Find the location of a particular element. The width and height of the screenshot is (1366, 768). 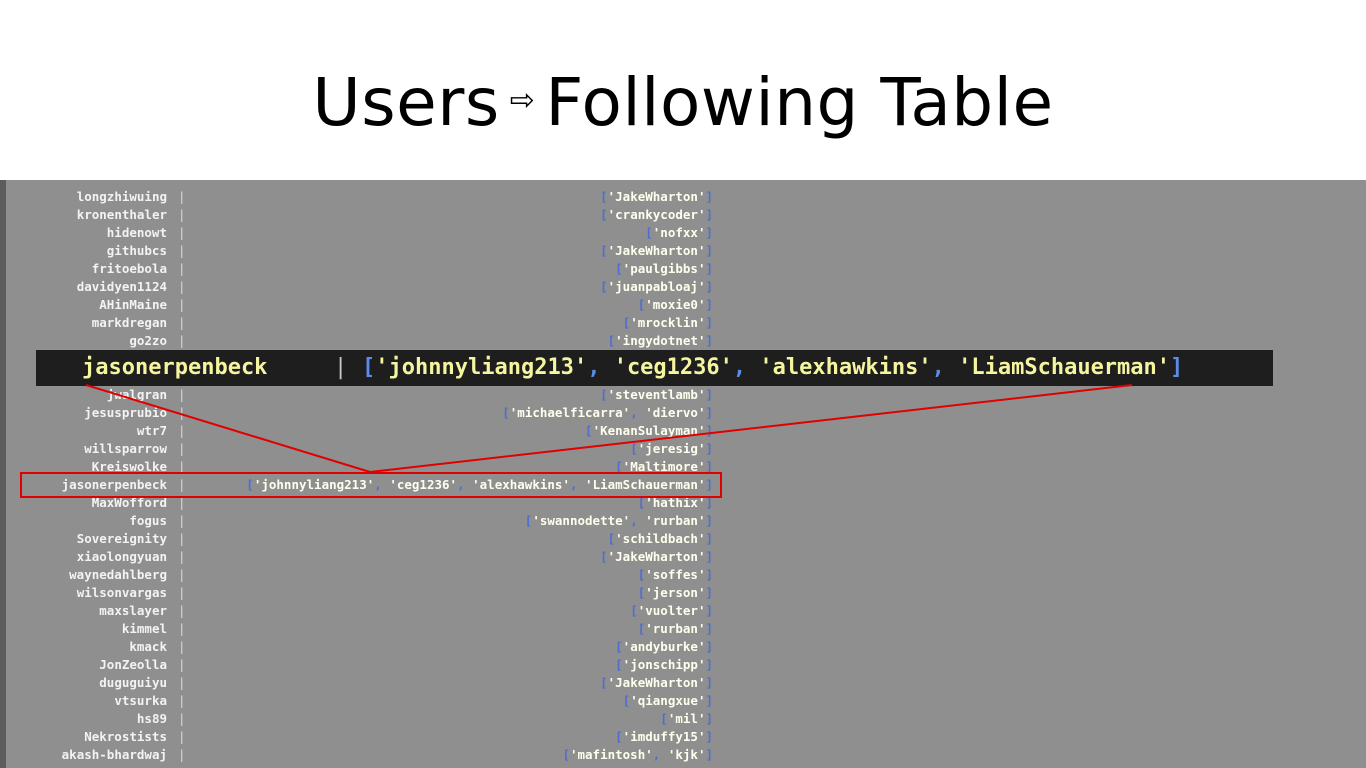

table-row: longzhiwuing | ['JakeWharton'] is located at coordinates (683, 197).